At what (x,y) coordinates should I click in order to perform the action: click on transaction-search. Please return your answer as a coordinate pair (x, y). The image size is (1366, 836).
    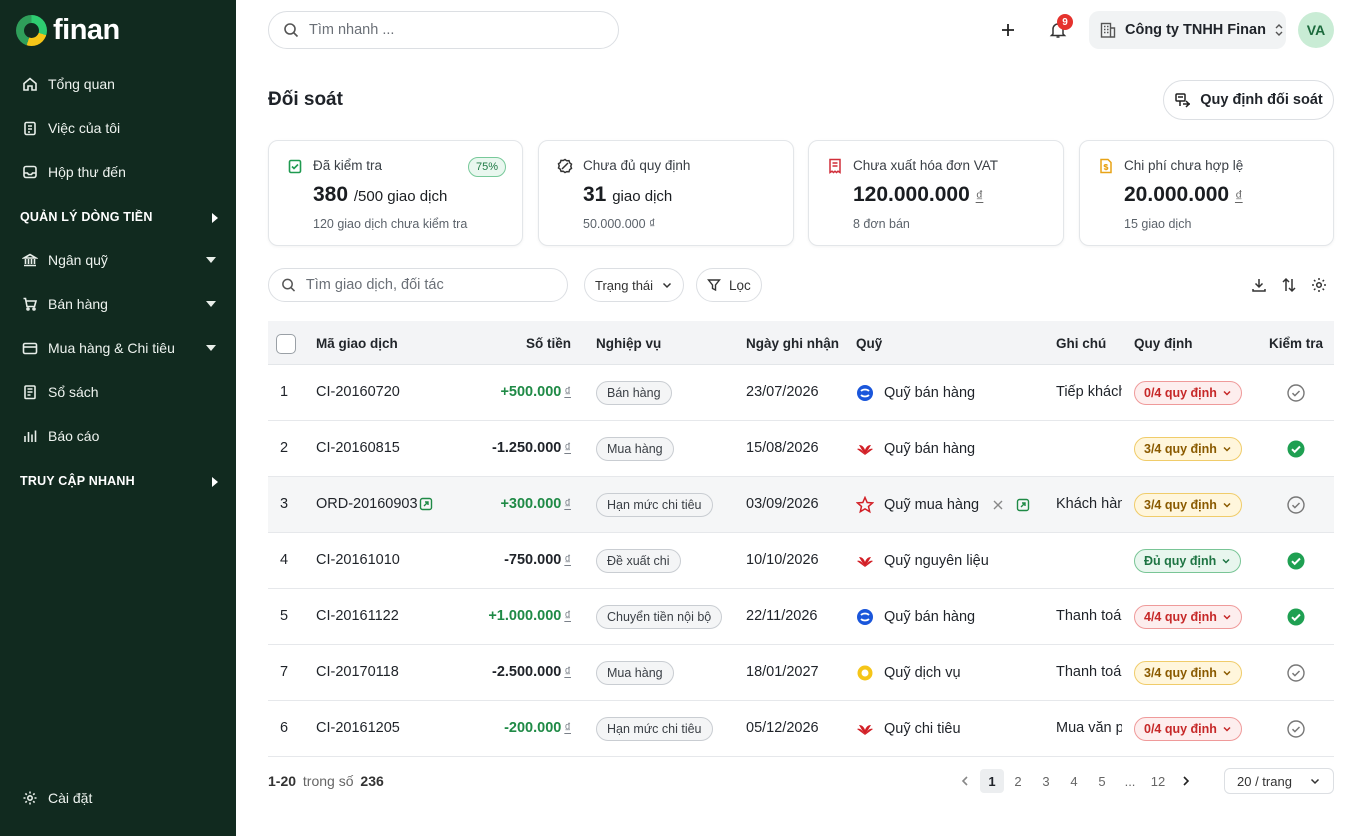
    Looking at the image, I should click on (418, 285).